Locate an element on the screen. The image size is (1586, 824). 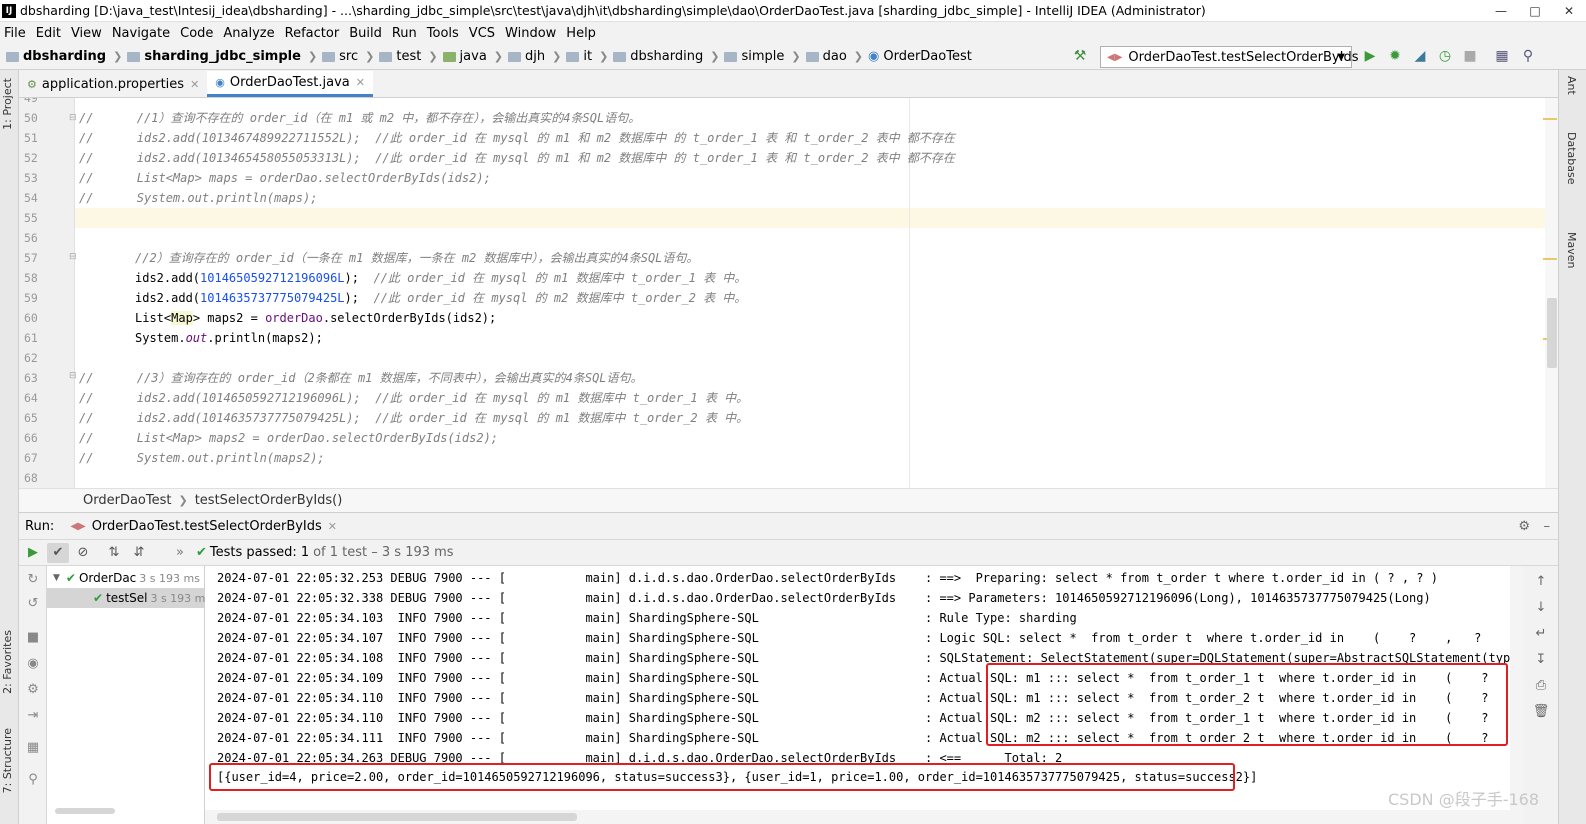
line-number: 66 is located at coordinates (31, 438).